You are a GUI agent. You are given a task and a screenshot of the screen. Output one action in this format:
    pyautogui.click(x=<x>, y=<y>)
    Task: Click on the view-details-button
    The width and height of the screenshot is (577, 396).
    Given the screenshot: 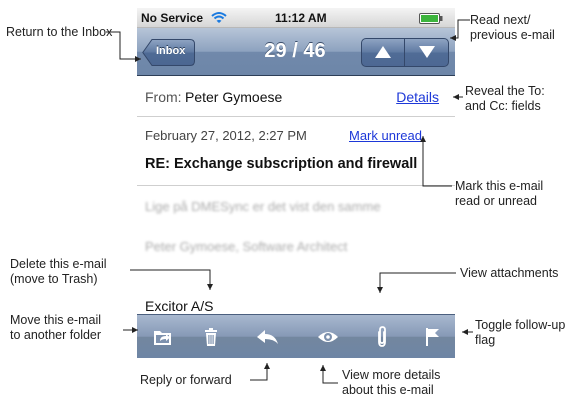 What is the action you would take?
    pyautogui.click(x=328, y=337)
    